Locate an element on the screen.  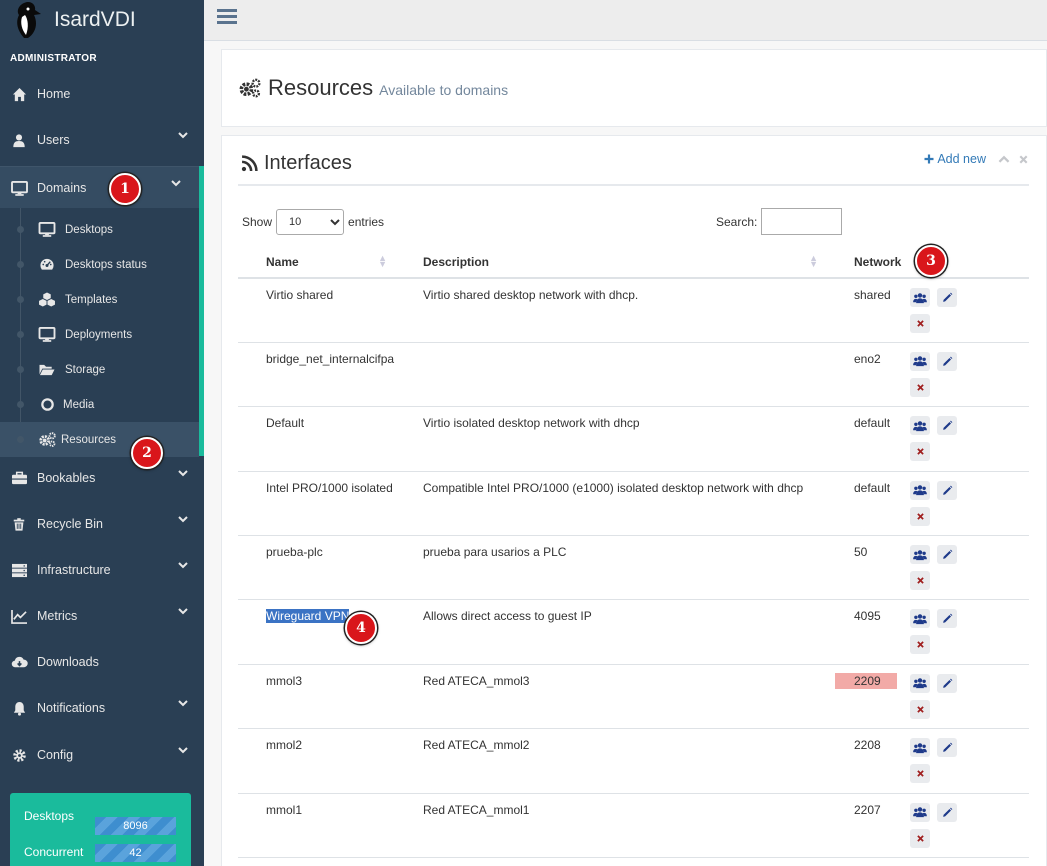
desktop-icon is located at coordinates (19, 188).